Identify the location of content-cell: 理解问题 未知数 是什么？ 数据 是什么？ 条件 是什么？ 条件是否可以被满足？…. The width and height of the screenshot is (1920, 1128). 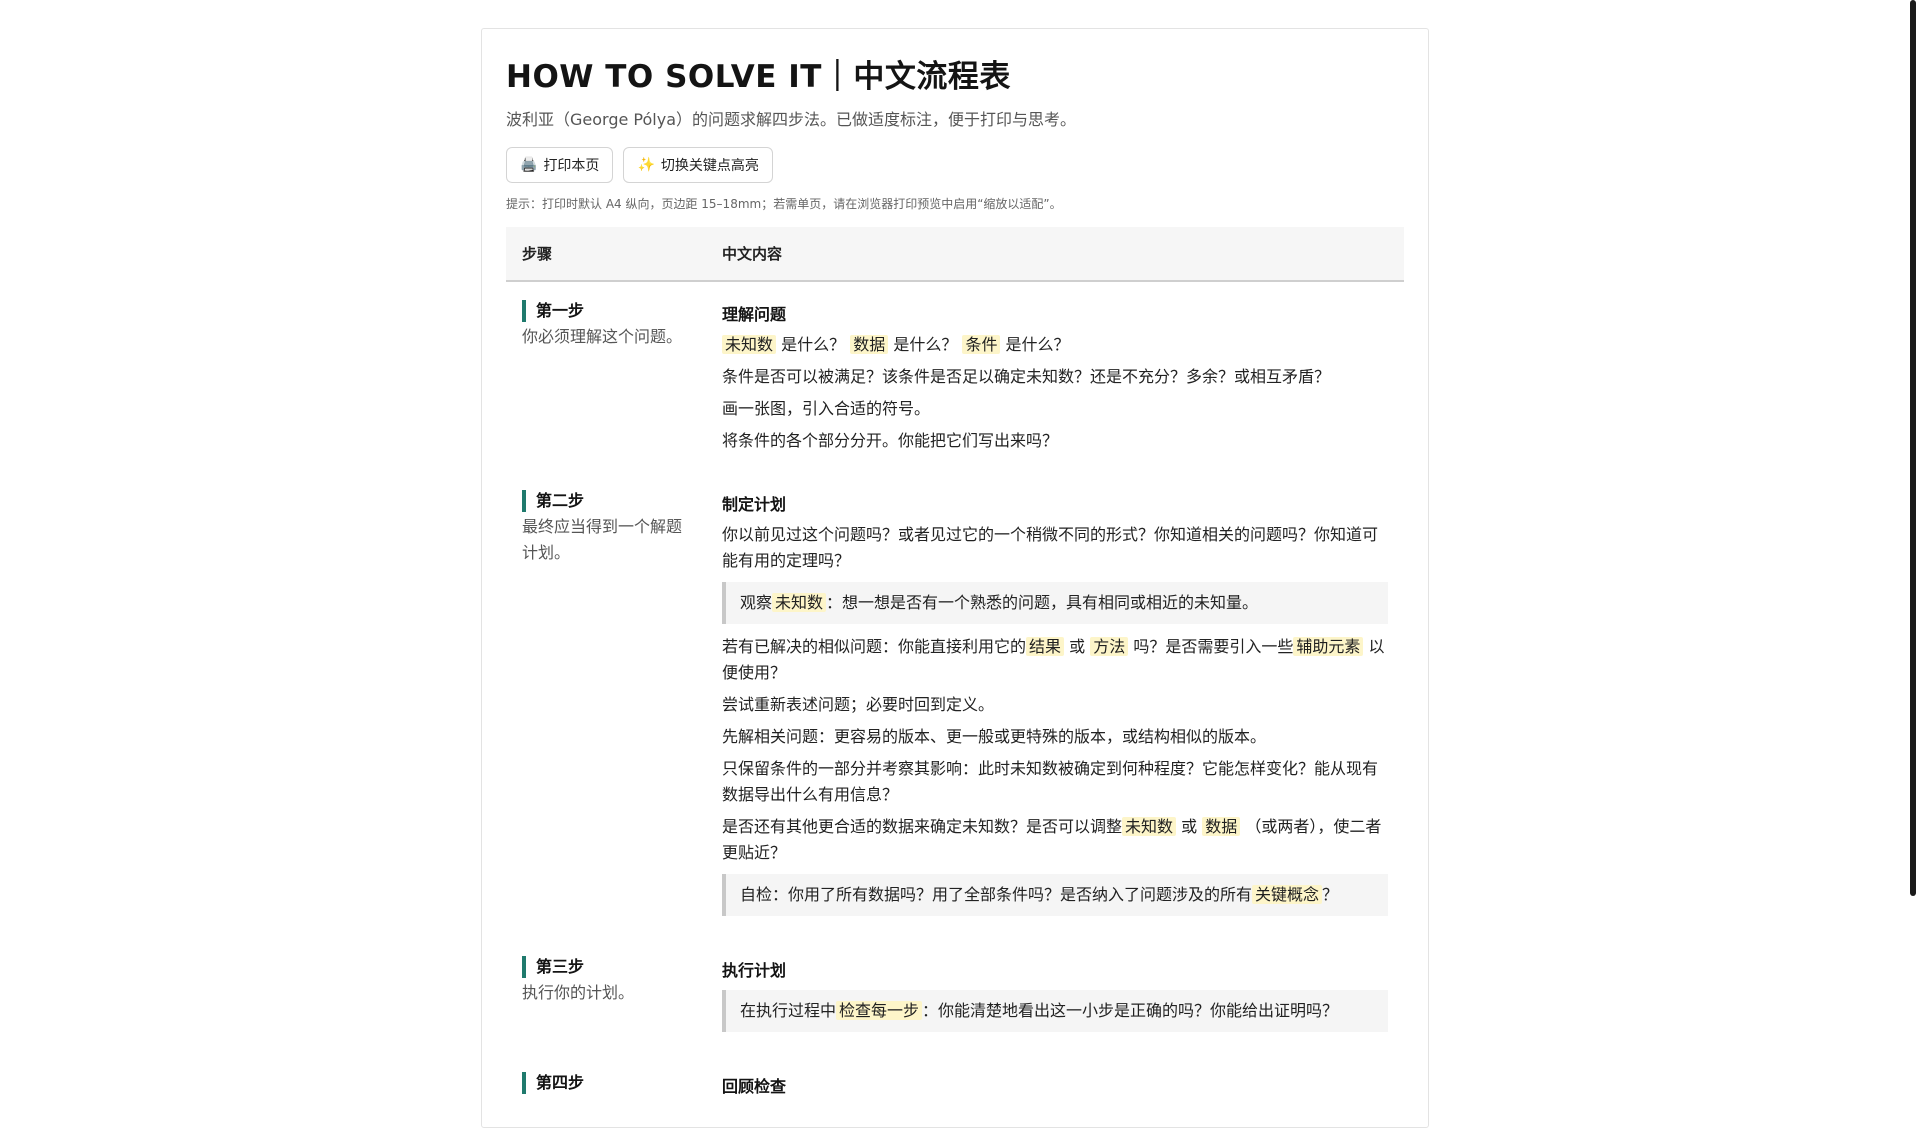
(1055, 376).